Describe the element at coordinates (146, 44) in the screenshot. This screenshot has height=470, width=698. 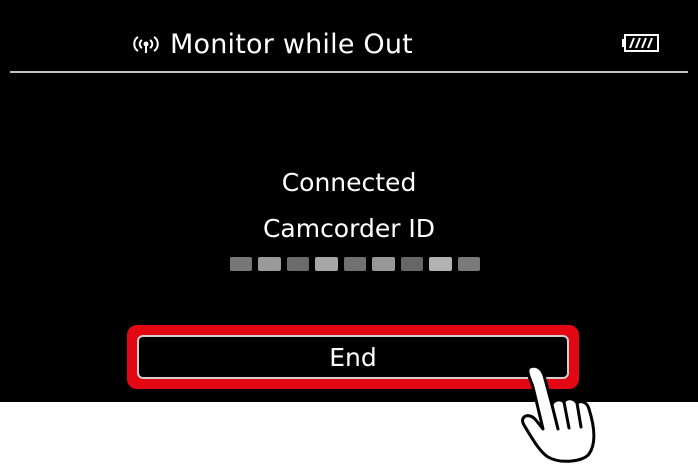
I see `wireless-signal-icon` at that location.